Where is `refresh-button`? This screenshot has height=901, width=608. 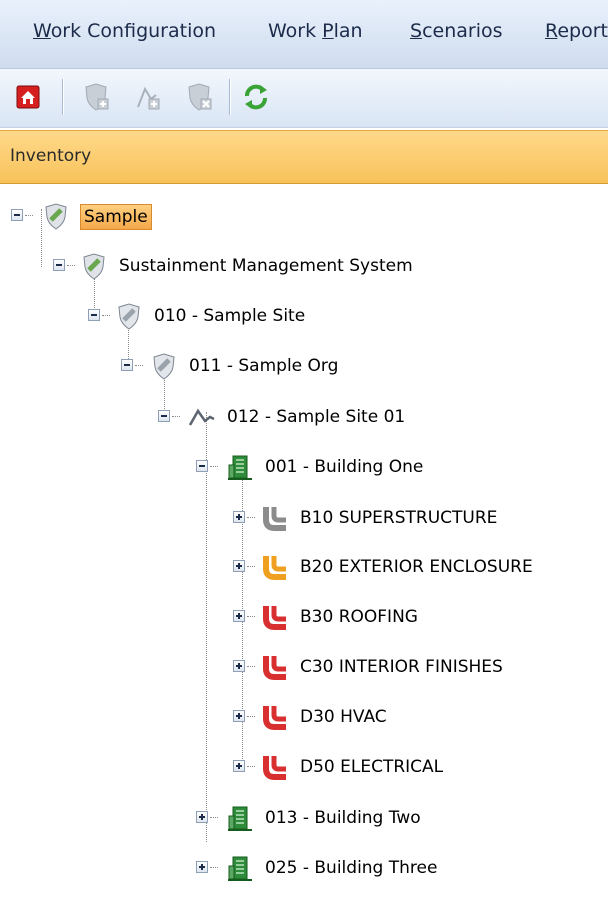
refresh-button is located at coordinates (256, 97).